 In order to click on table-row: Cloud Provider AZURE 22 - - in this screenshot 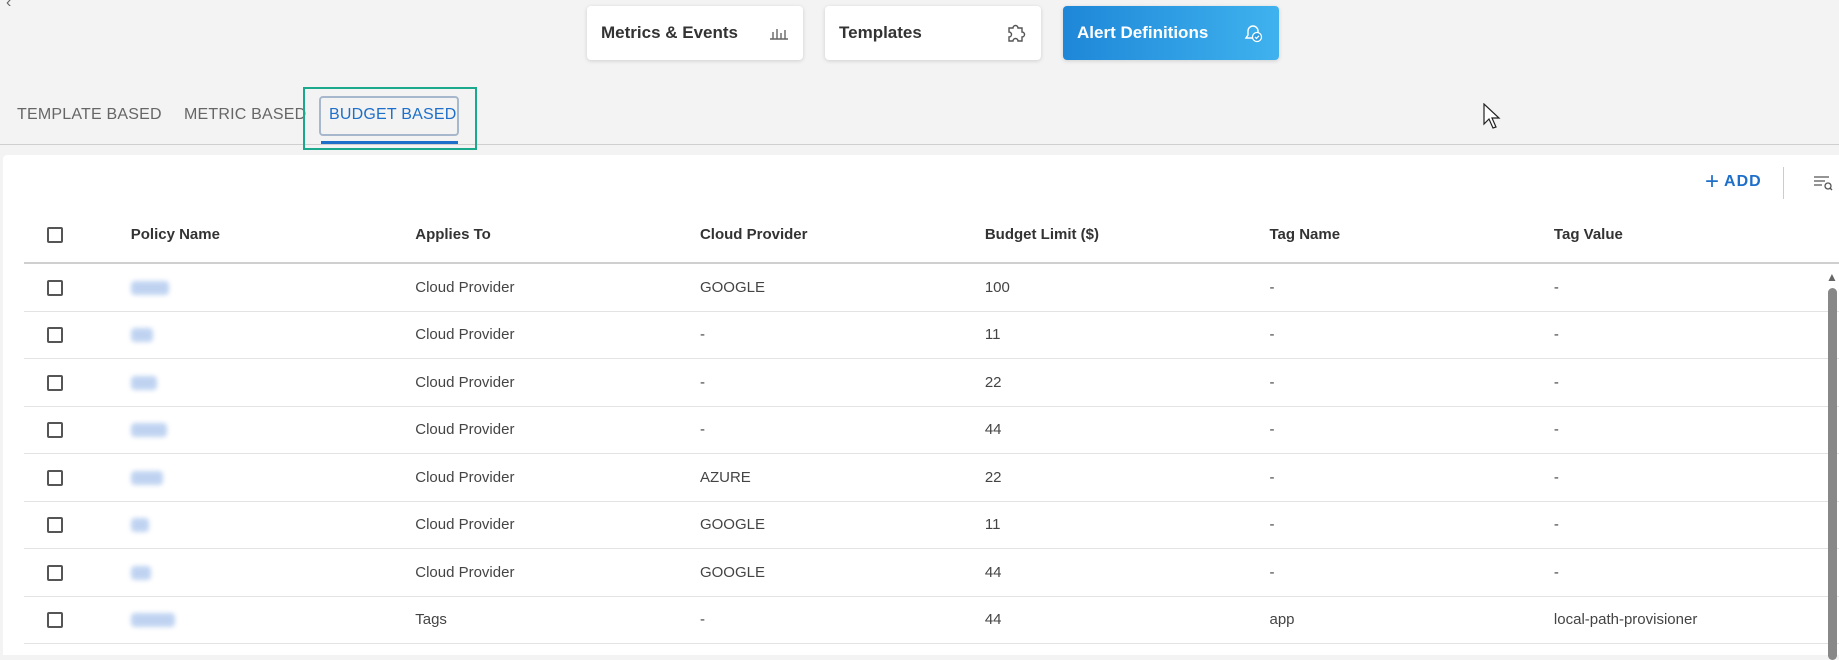, I will do `click(931, 477)`.